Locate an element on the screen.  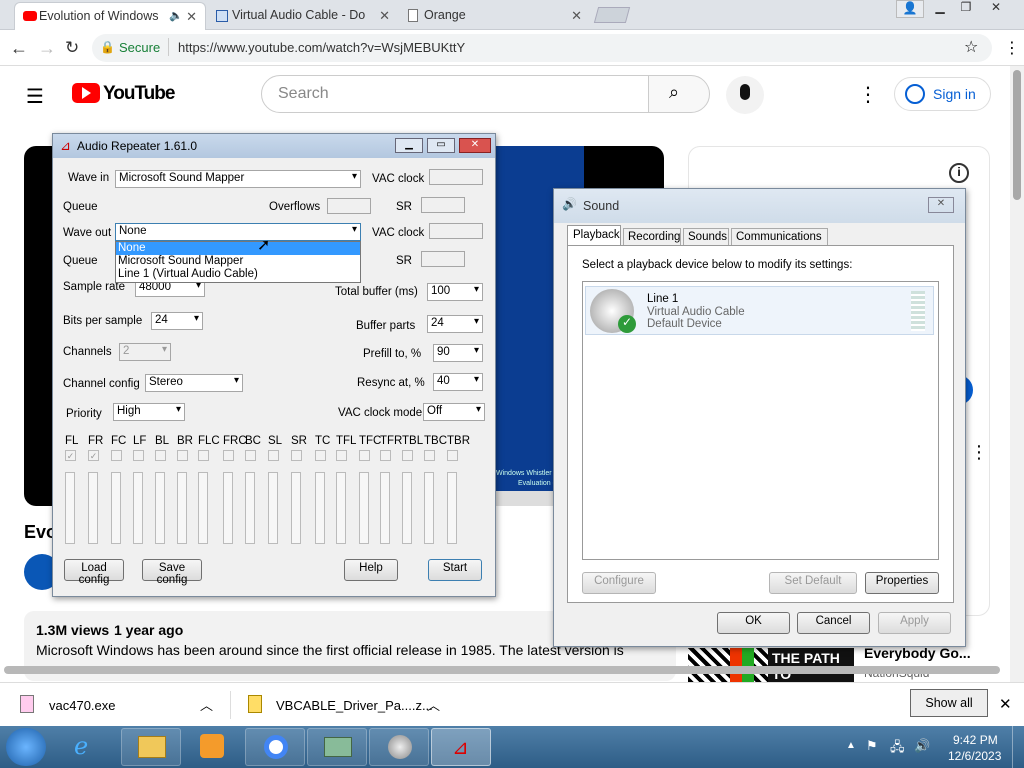
dropdown-option: None is located at coordinates (238, 248).